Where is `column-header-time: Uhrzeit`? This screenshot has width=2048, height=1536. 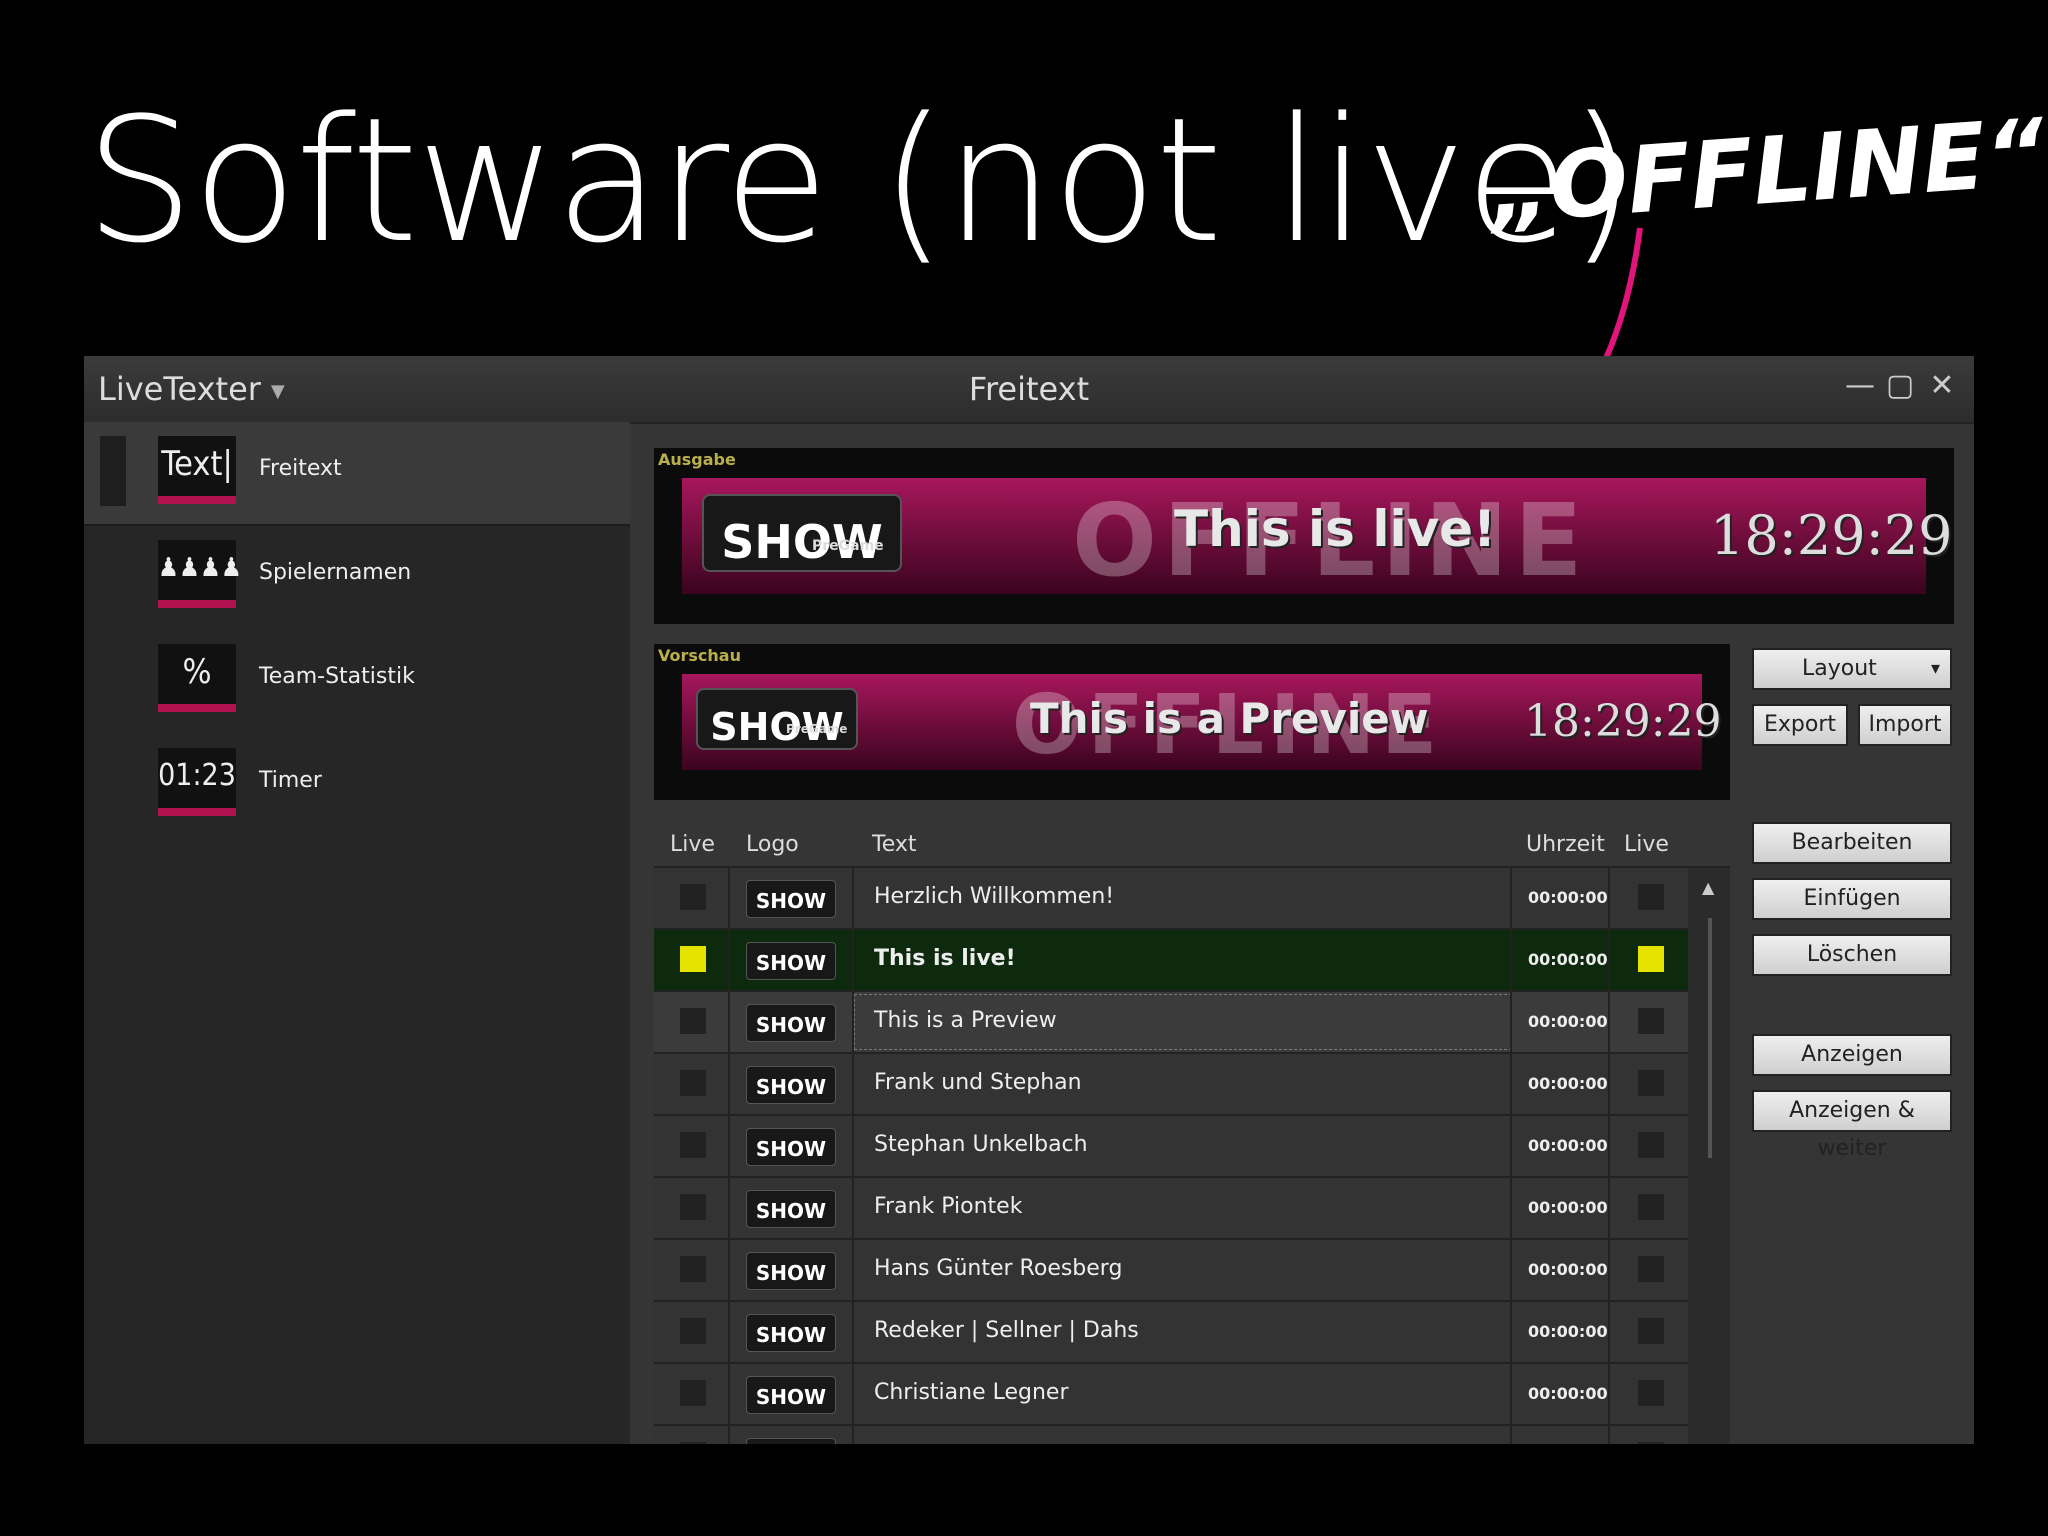
column-header-time: Uhrzeit is located at coordinates (1565, 844).